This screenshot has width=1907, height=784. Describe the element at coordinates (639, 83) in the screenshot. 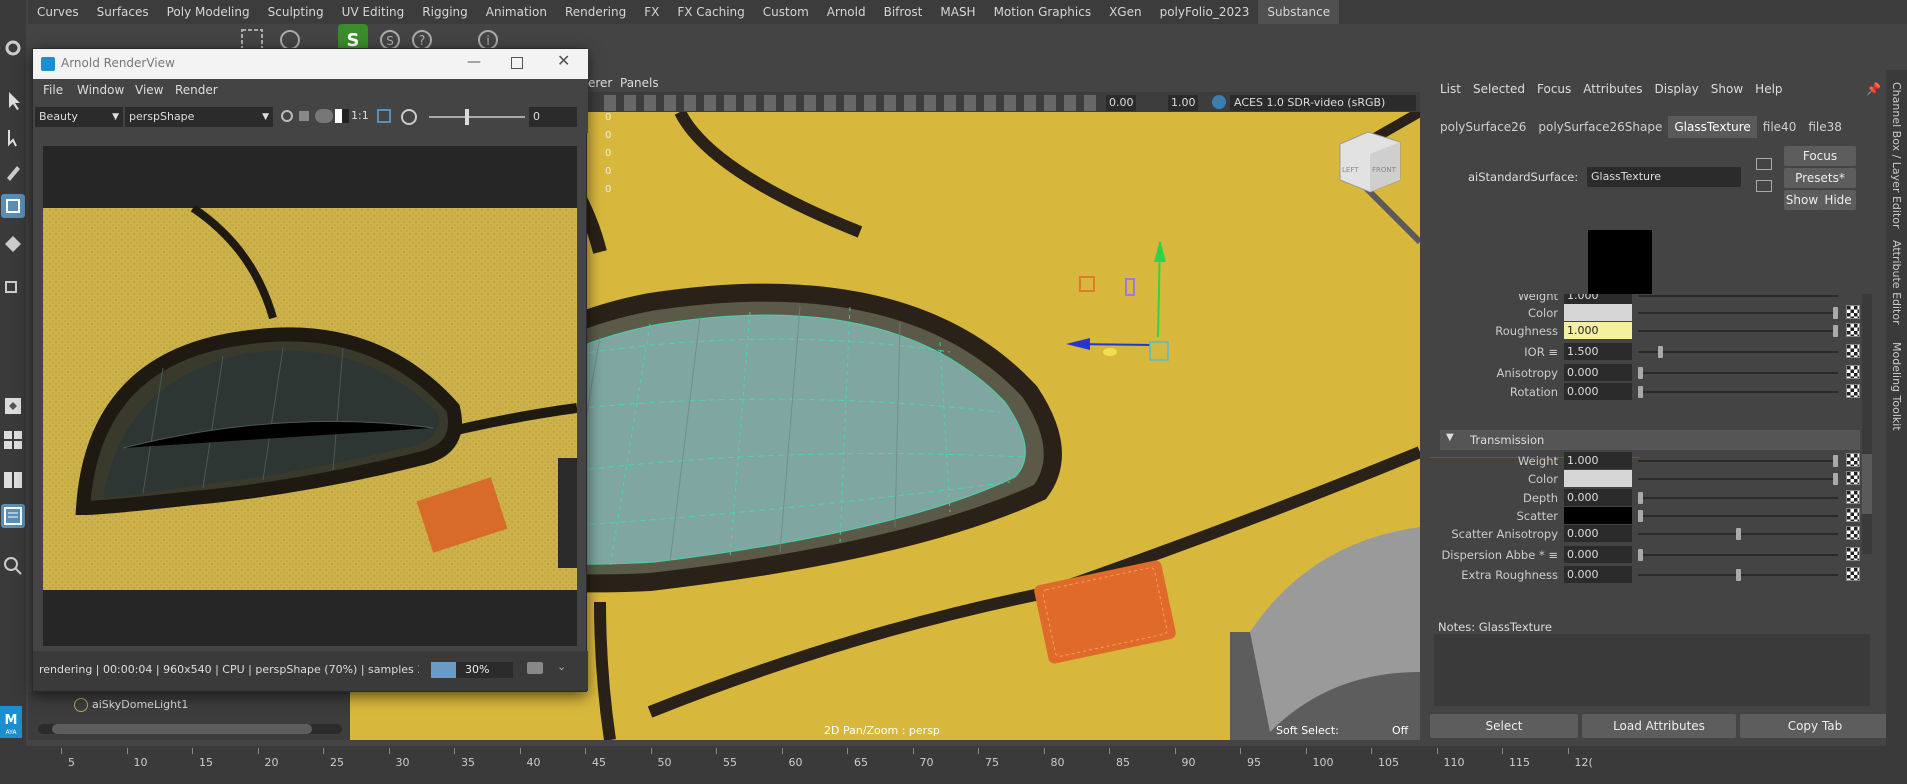

I see `viewport-menu-panels: Panels` at that location.